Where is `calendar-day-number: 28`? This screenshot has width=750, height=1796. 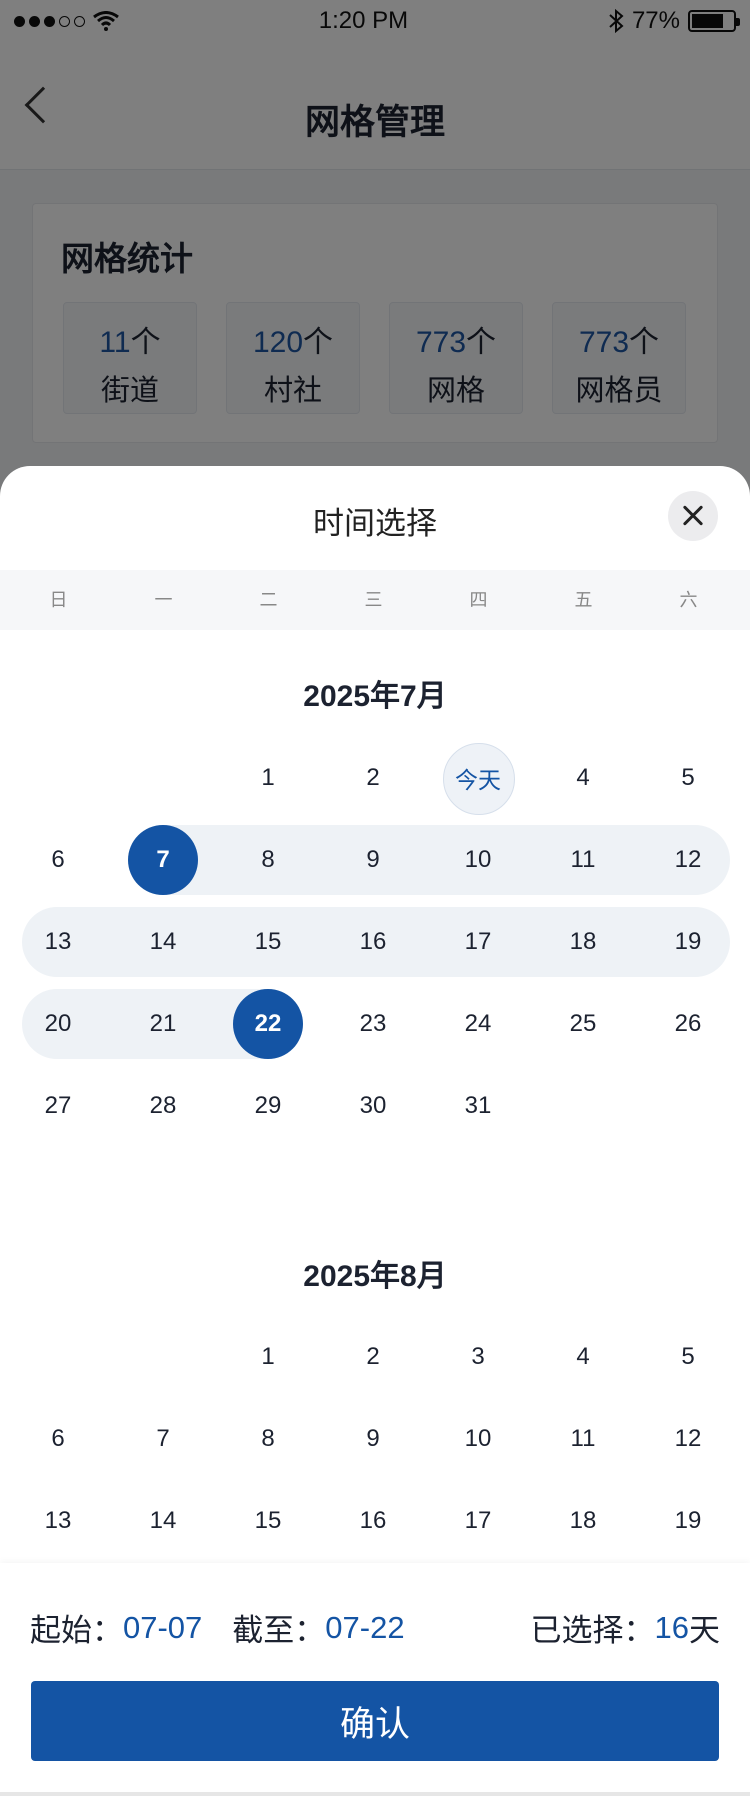
calendar-day-number: 28 is located at coordinates (163, 1105).